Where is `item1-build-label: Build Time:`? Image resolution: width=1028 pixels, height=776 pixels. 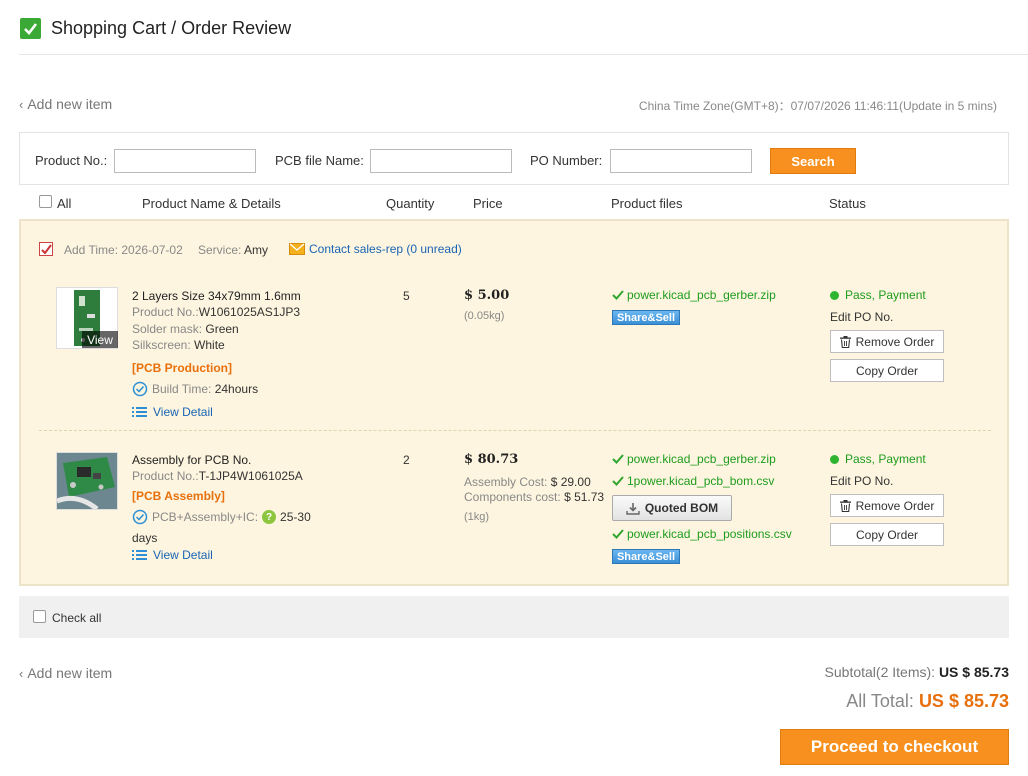 item1-build-label: Build Time: is located at coordinates (182, 389).